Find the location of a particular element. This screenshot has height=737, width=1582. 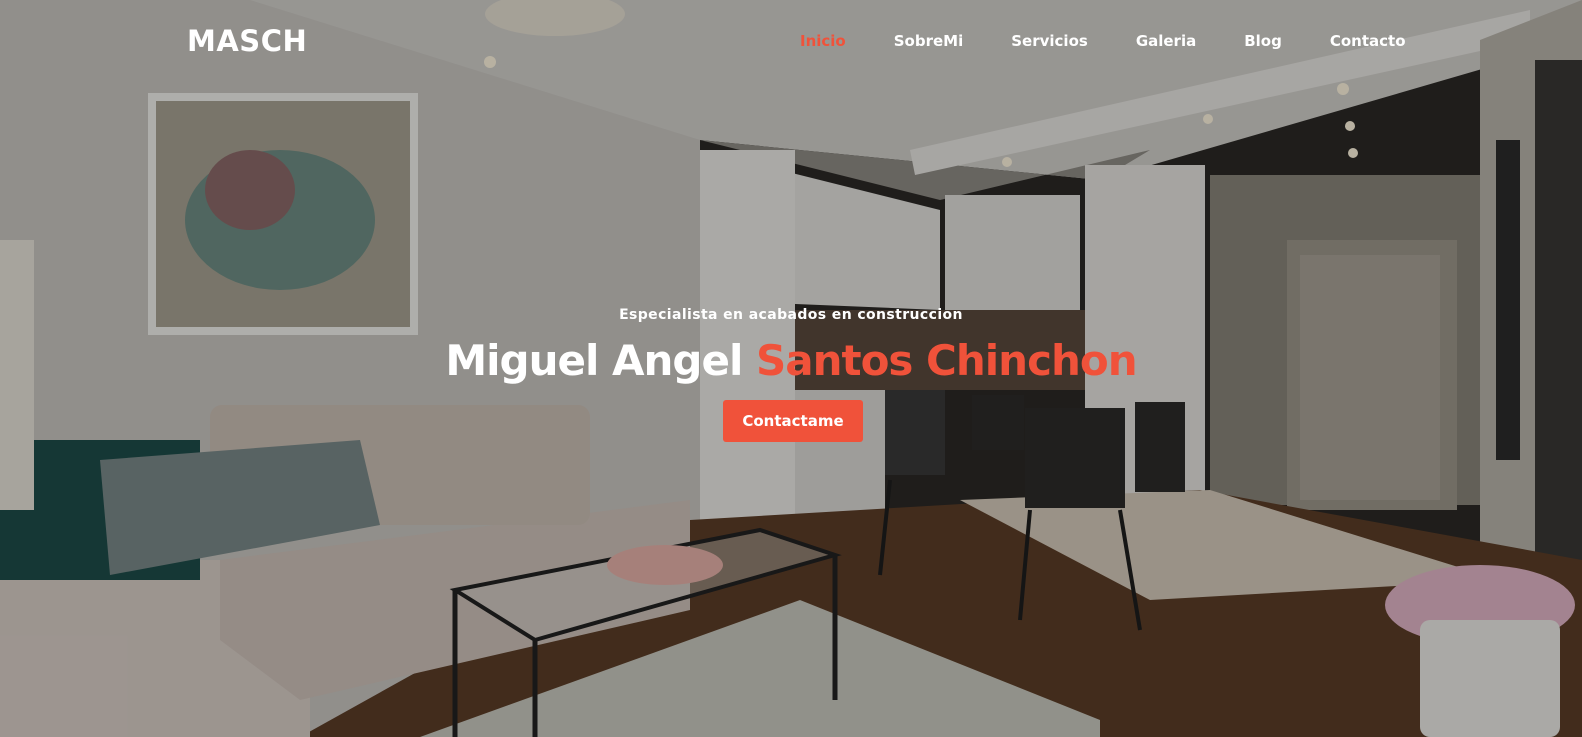

nav-item-galeria: Galeria is located at coordinates (1166, 41).